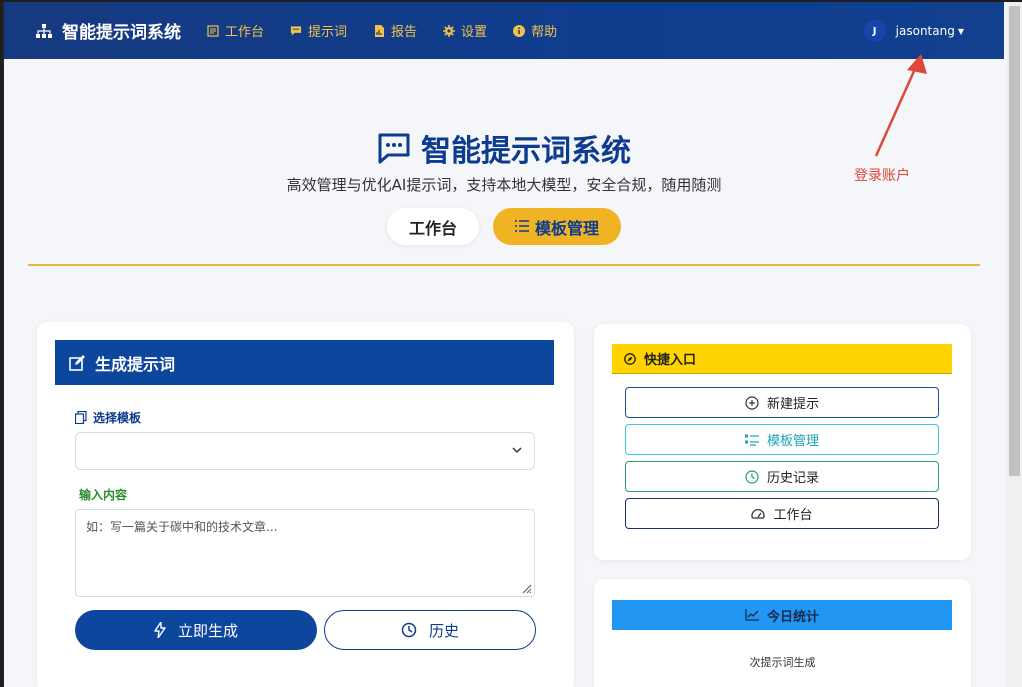 The width and height of the screenshot is (1022, 687). I want to click on avatar: J, so click(874, 31).